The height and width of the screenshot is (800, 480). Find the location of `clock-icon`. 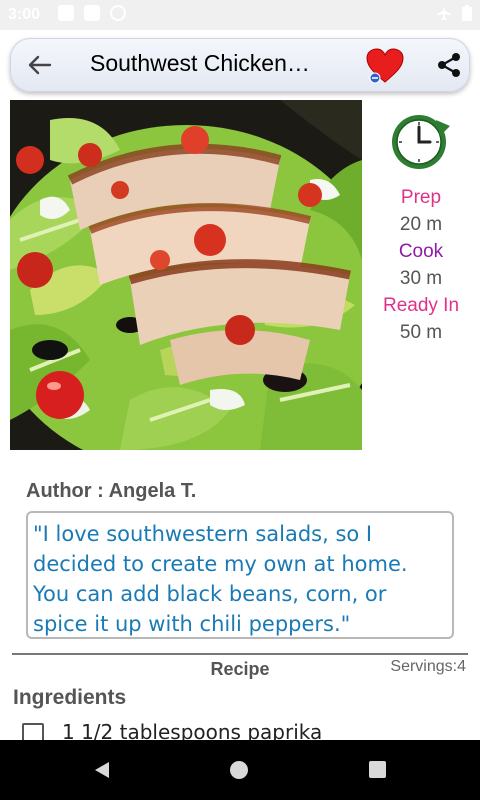

clock-icon is located at coordinates (421, 142).